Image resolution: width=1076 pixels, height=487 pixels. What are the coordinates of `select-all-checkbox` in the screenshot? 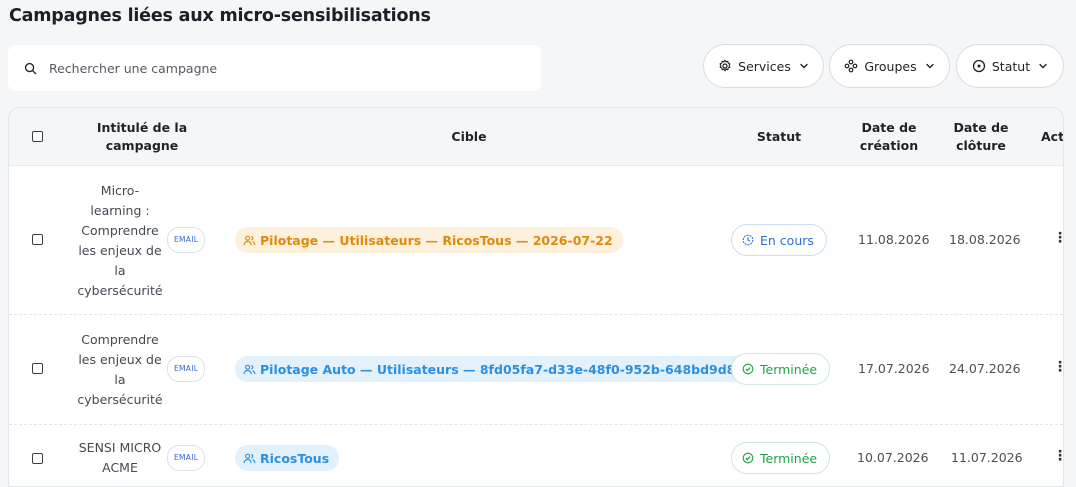 It's located at (37, 136).